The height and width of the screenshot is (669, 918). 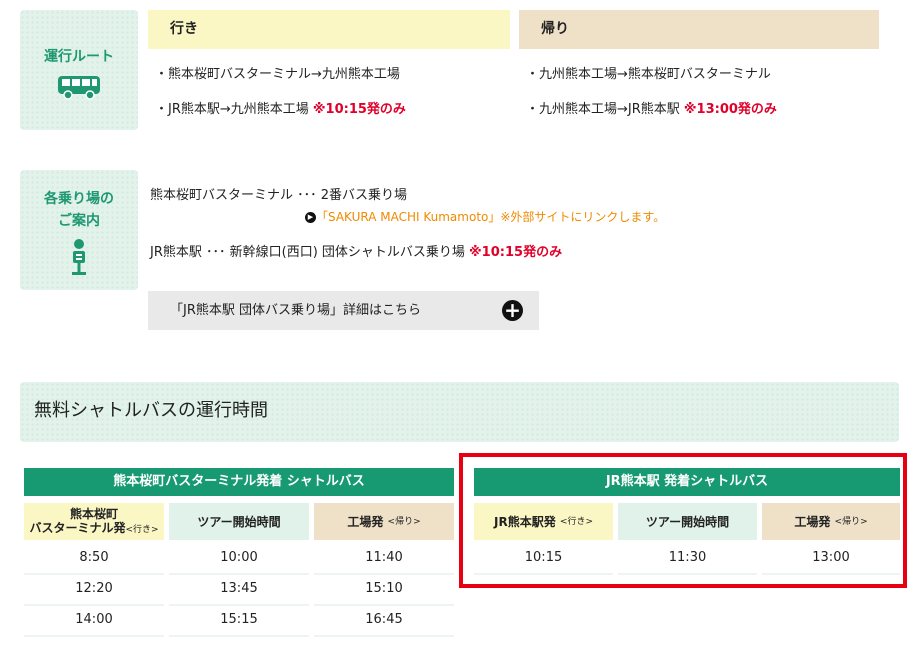 I want to click on stops-label-line1: 各乗り場の, so click(x=79, y=199).